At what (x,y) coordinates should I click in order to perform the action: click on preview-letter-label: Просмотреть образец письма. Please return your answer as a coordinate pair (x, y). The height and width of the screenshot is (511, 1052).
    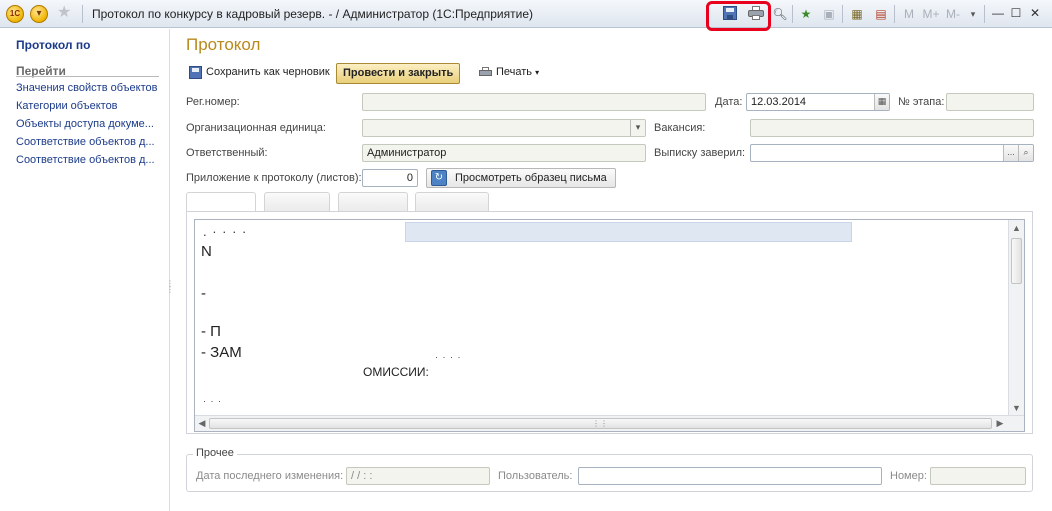
    Looking at the image, I should click on (531, 178).